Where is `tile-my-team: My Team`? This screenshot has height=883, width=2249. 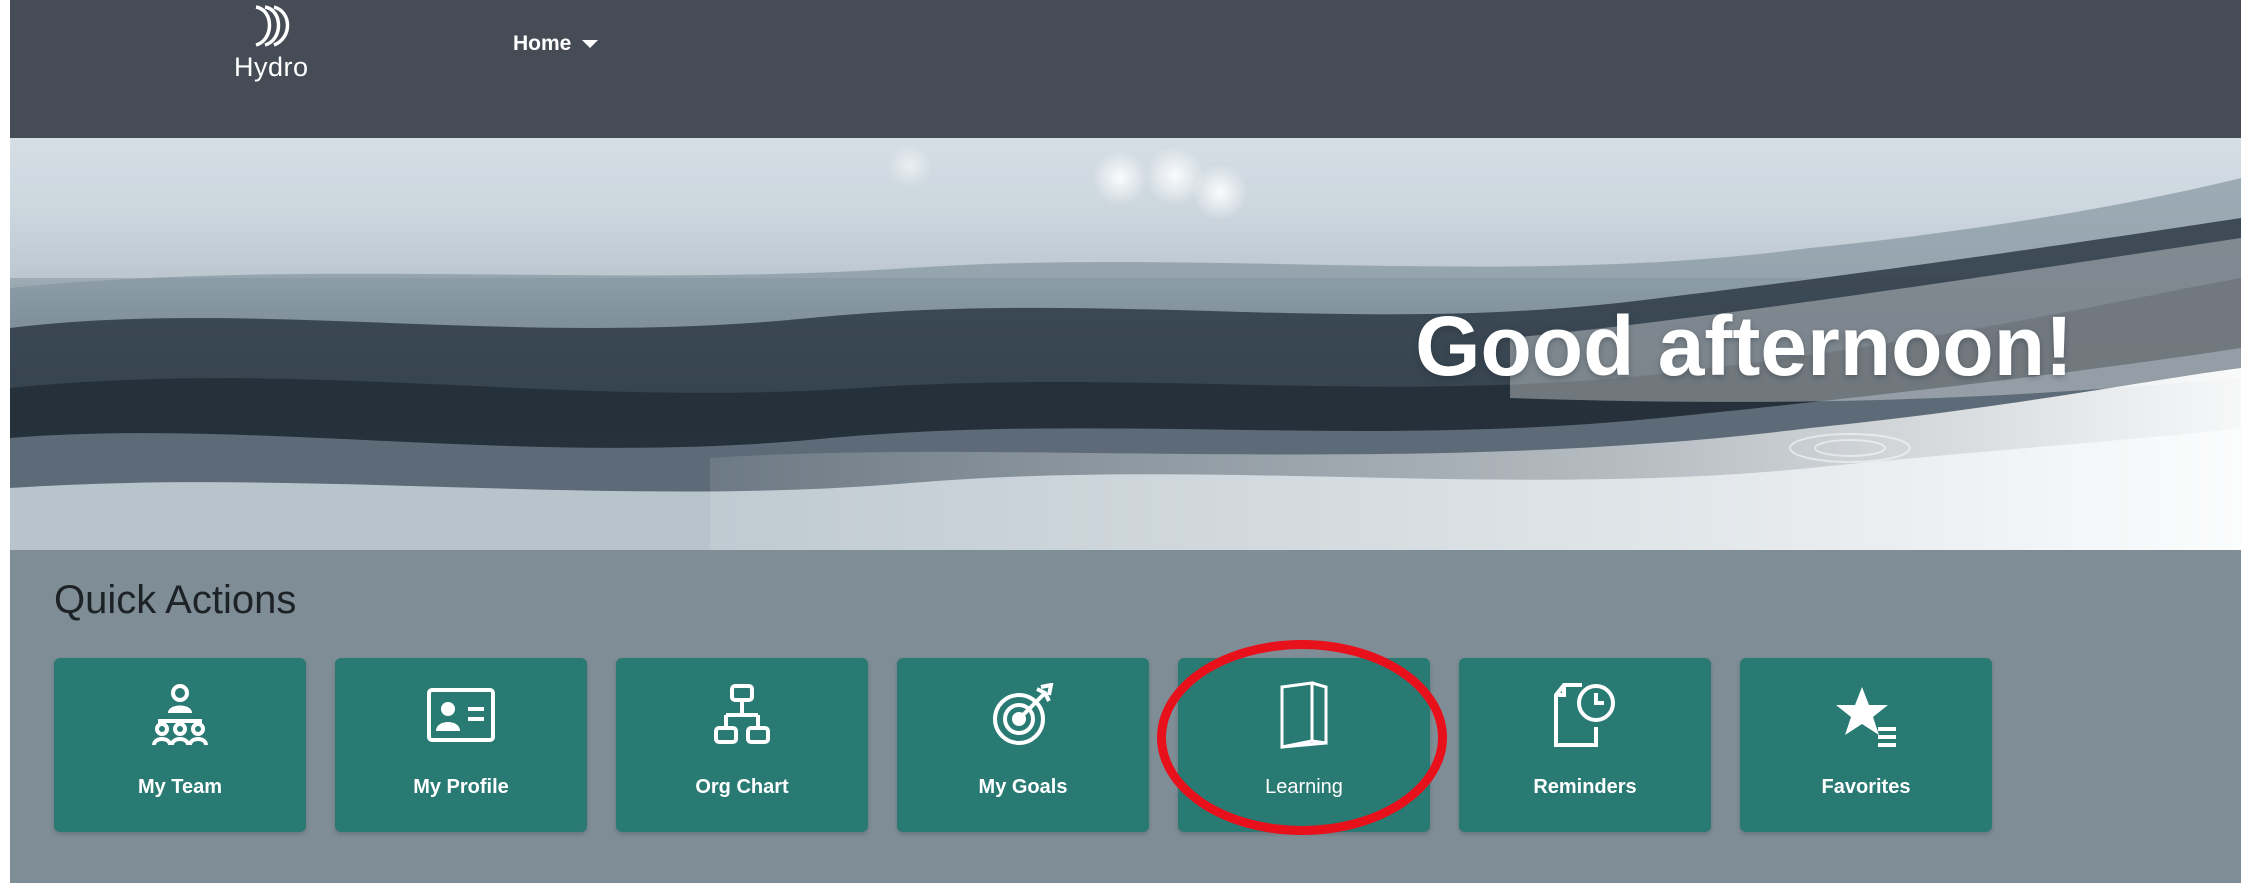 tile-my-team: My Team is located at coordinates (180, 745).